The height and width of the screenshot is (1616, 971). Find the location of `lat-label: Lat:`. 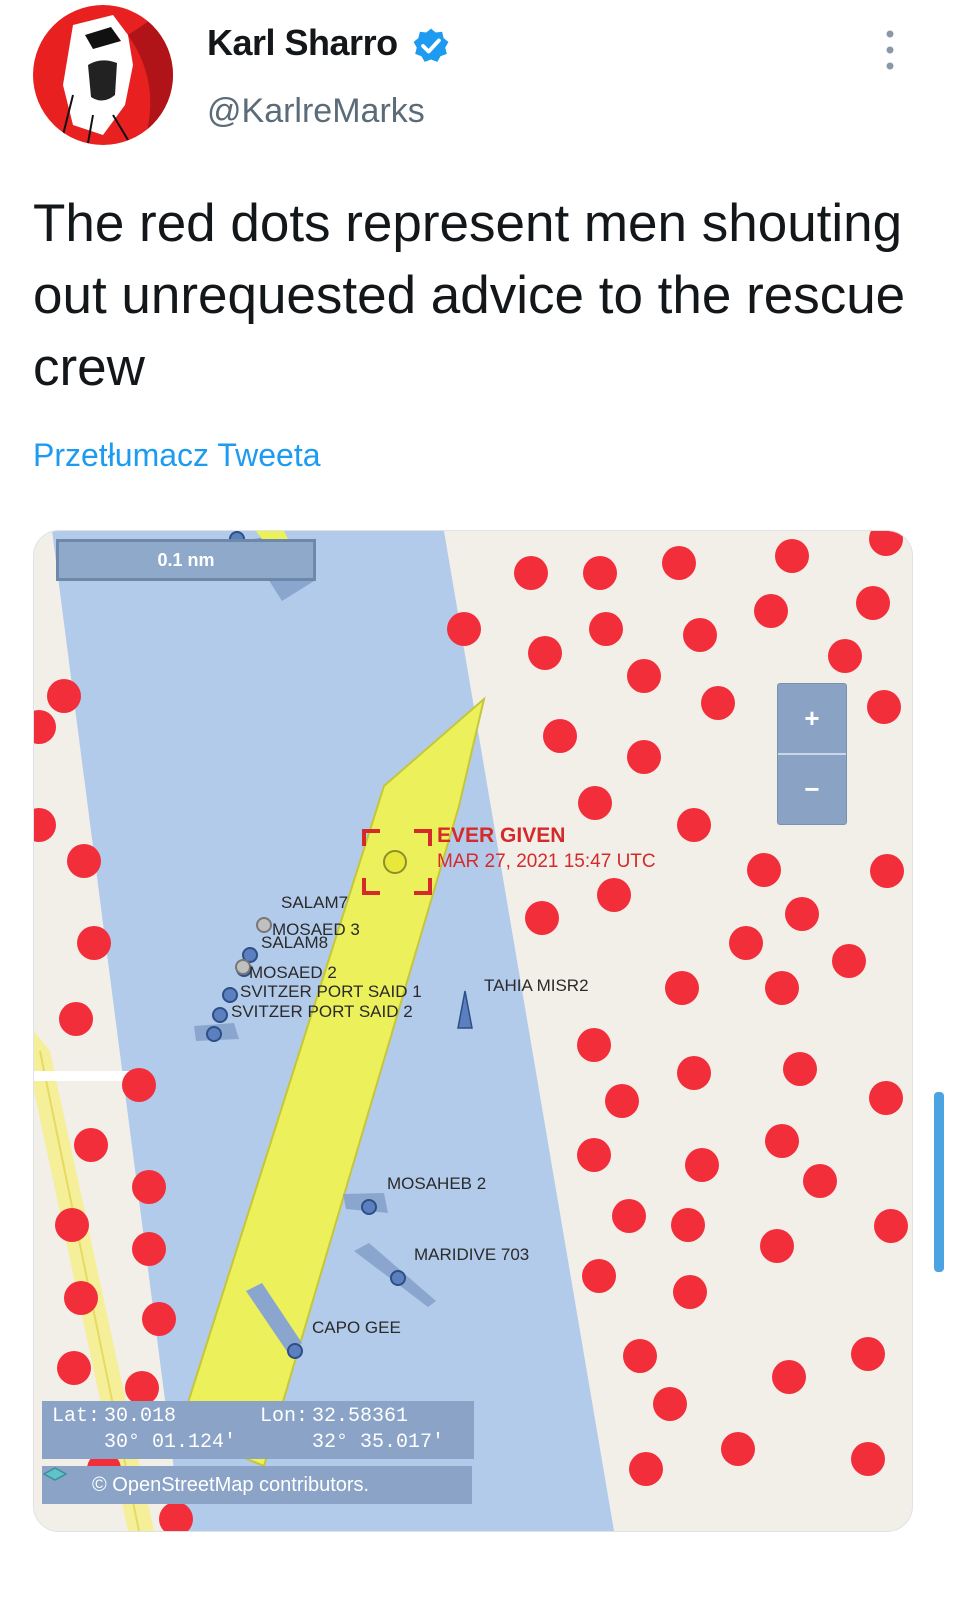

lat-label: Lat: is located at coordinates (76, 1416).